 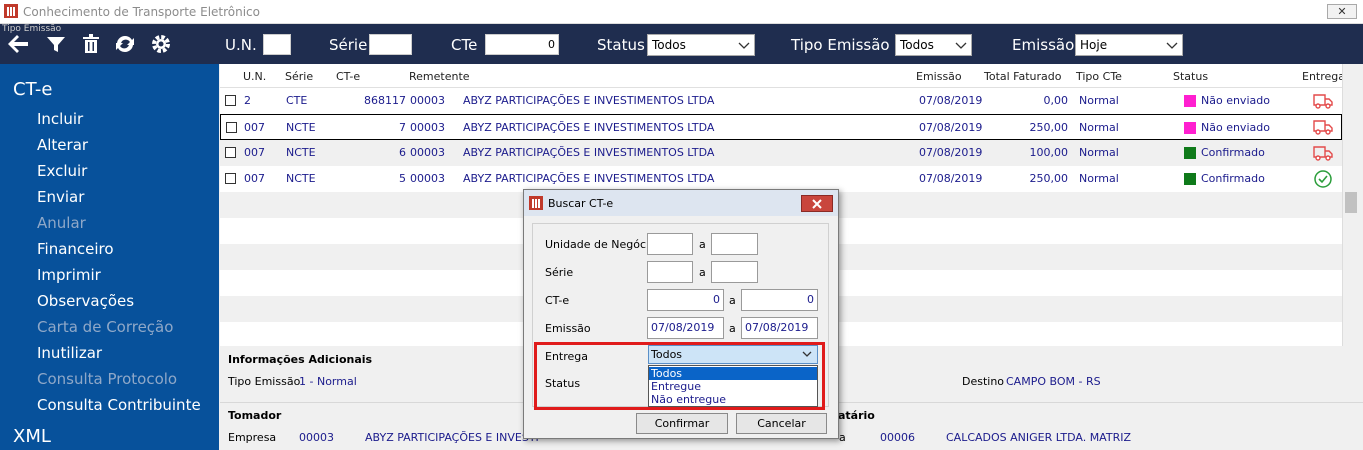 What do you see at coordinates (56, 44) in the screenshot?
I see `filter-icon` at bounding box center [56, 44].